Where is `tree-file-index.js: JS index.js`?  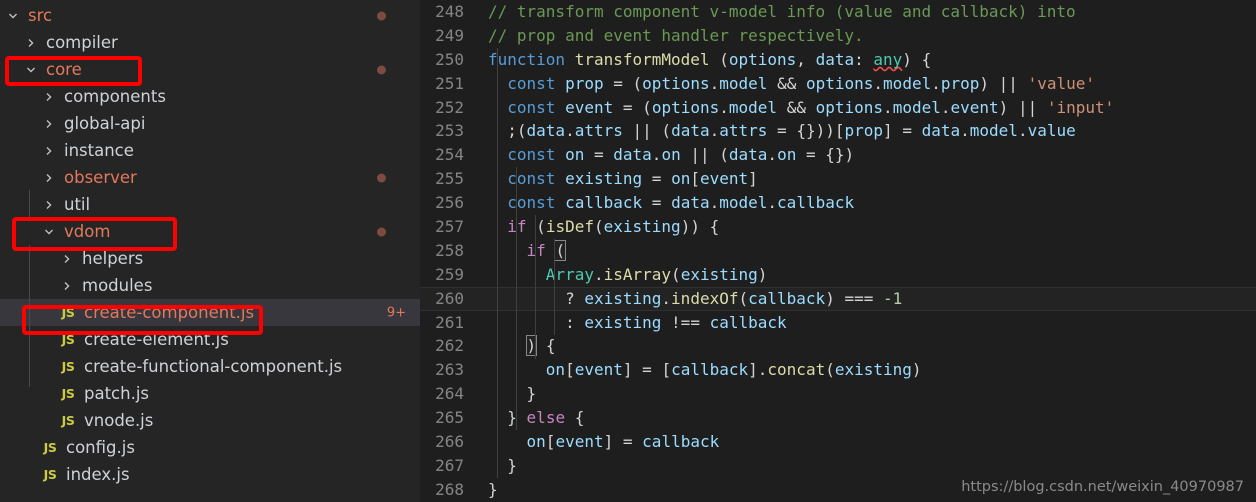
tree-file-index.js: JS index.js is located at coordinates (210, 474).